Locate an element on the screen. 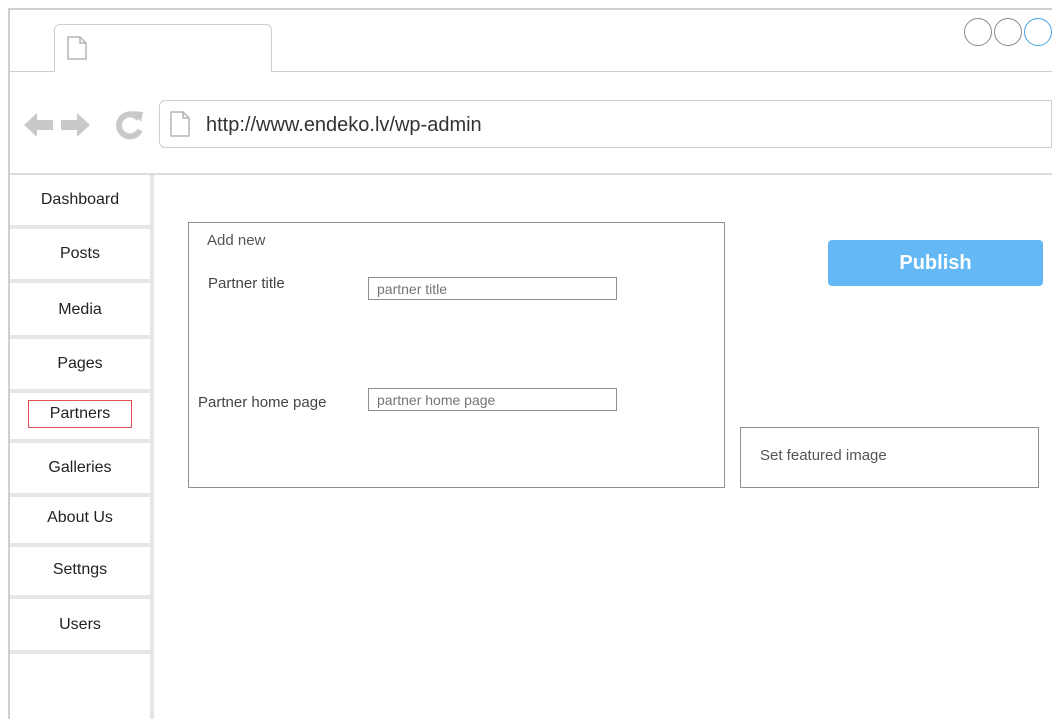 The width and height of the screenshot is (1052, 719). browser-tab is located at coordinates (163, 48).